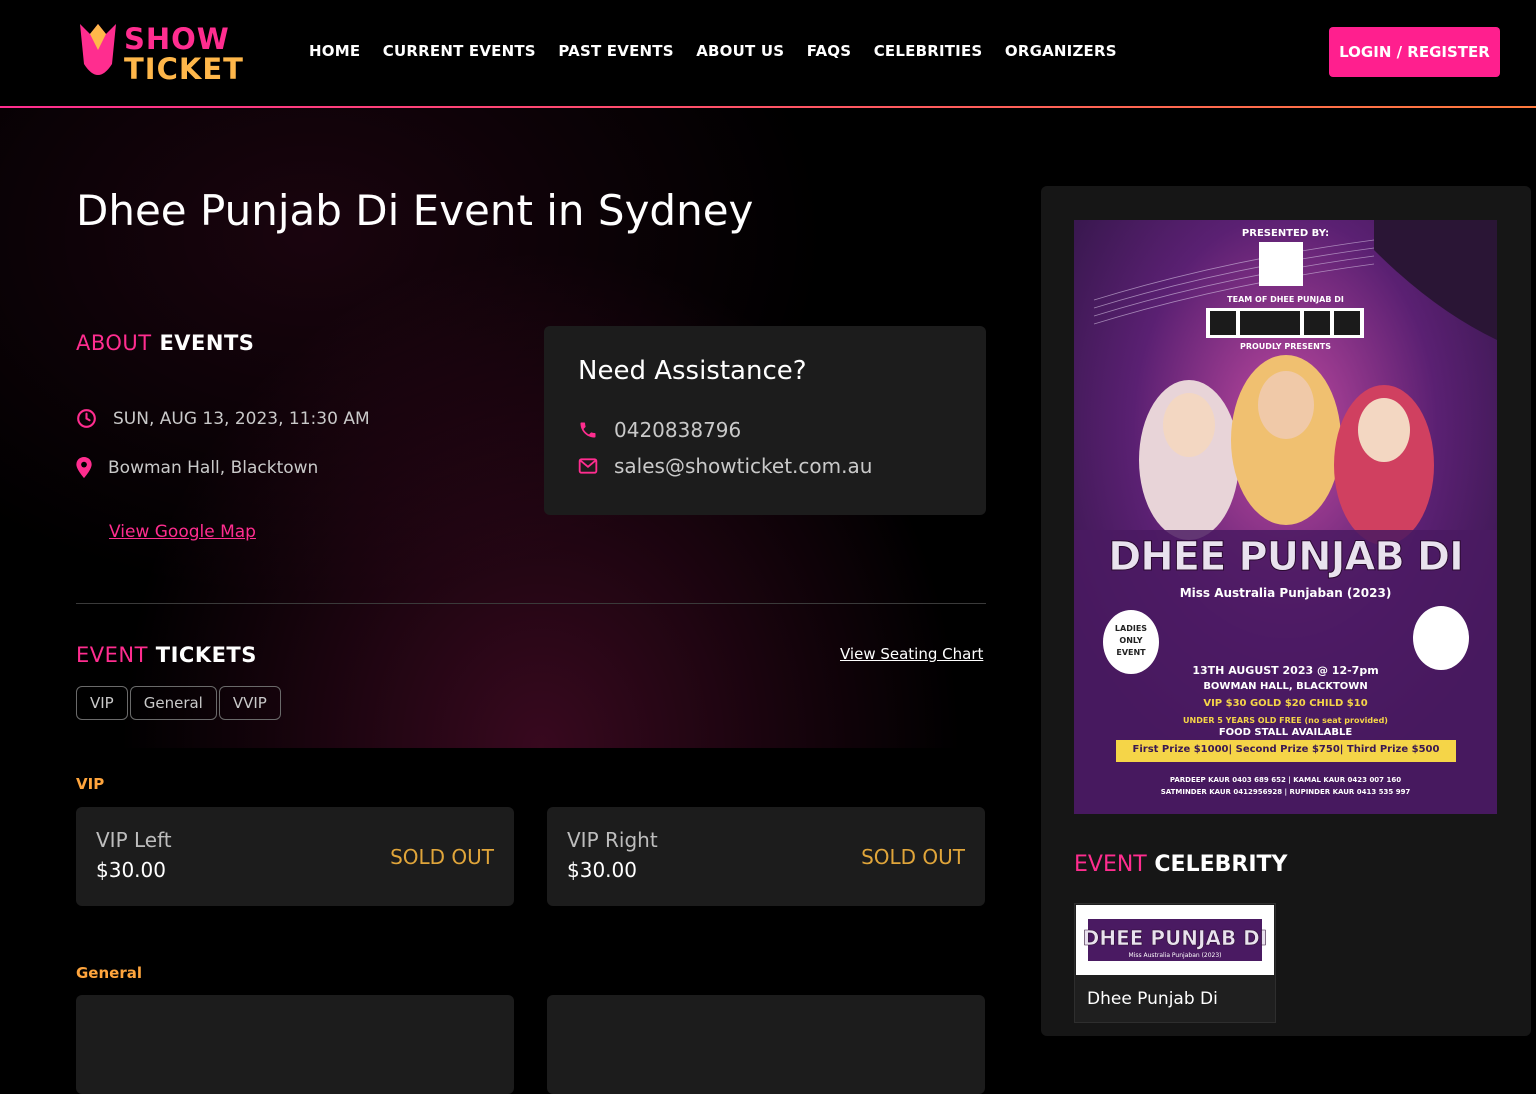  What do you see at coordinates (334, 51) in the screenshot?
I see `nav-home: HOME` at bounding box center [334, 51].